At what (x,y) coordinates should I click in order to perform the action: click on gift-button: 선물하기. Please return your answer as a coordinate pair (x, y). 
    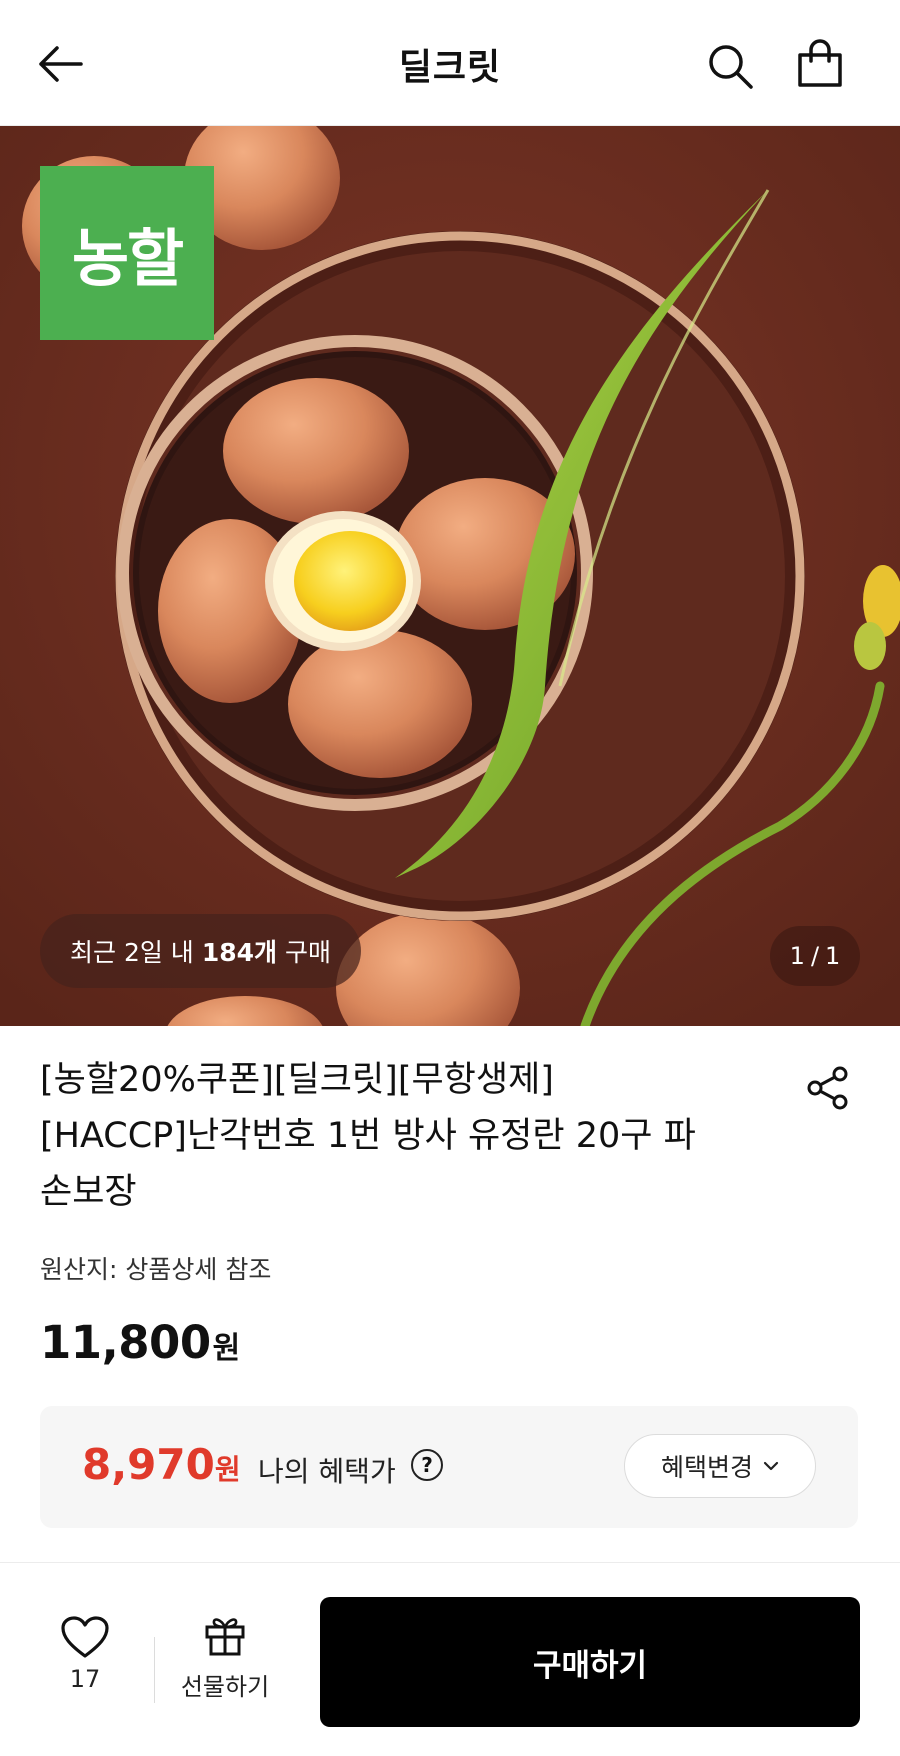
    Looking at the image, I should click on (225, 1665).